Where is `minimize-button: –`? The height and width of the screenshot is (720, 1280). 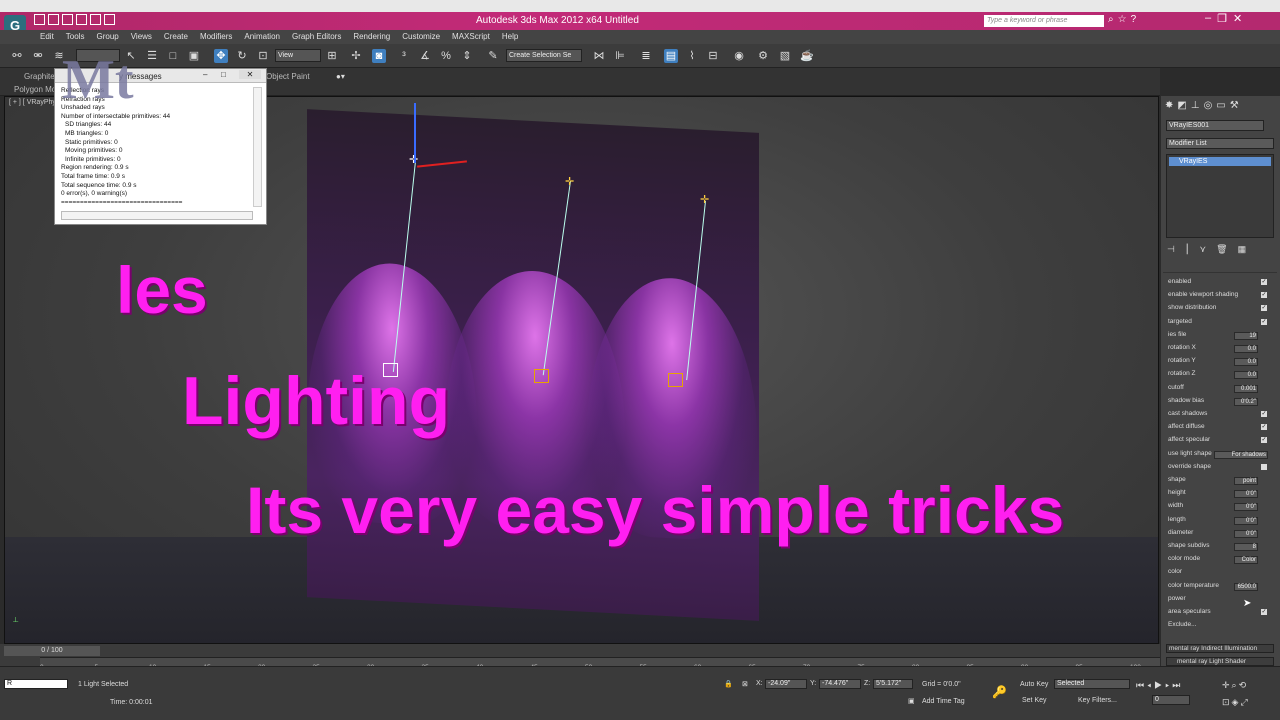
minimize-button: – is located at coordinates (1208, 18).